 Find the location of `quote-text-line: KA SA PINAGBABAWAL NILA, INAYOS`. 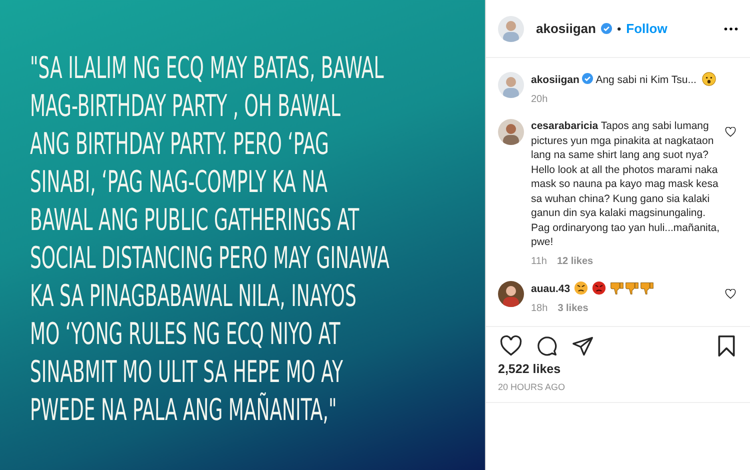

quote-text-line: KA SA PINAGBABAWAL NILA, INAYOS is located at coordinates (193, 297).